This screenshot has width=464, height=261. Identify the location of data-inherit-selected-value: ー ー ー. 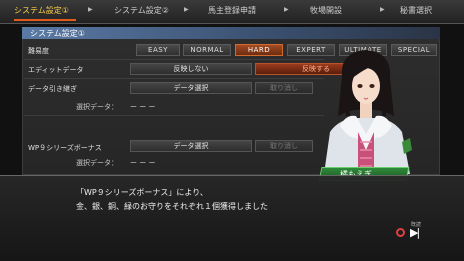
(143, 107).